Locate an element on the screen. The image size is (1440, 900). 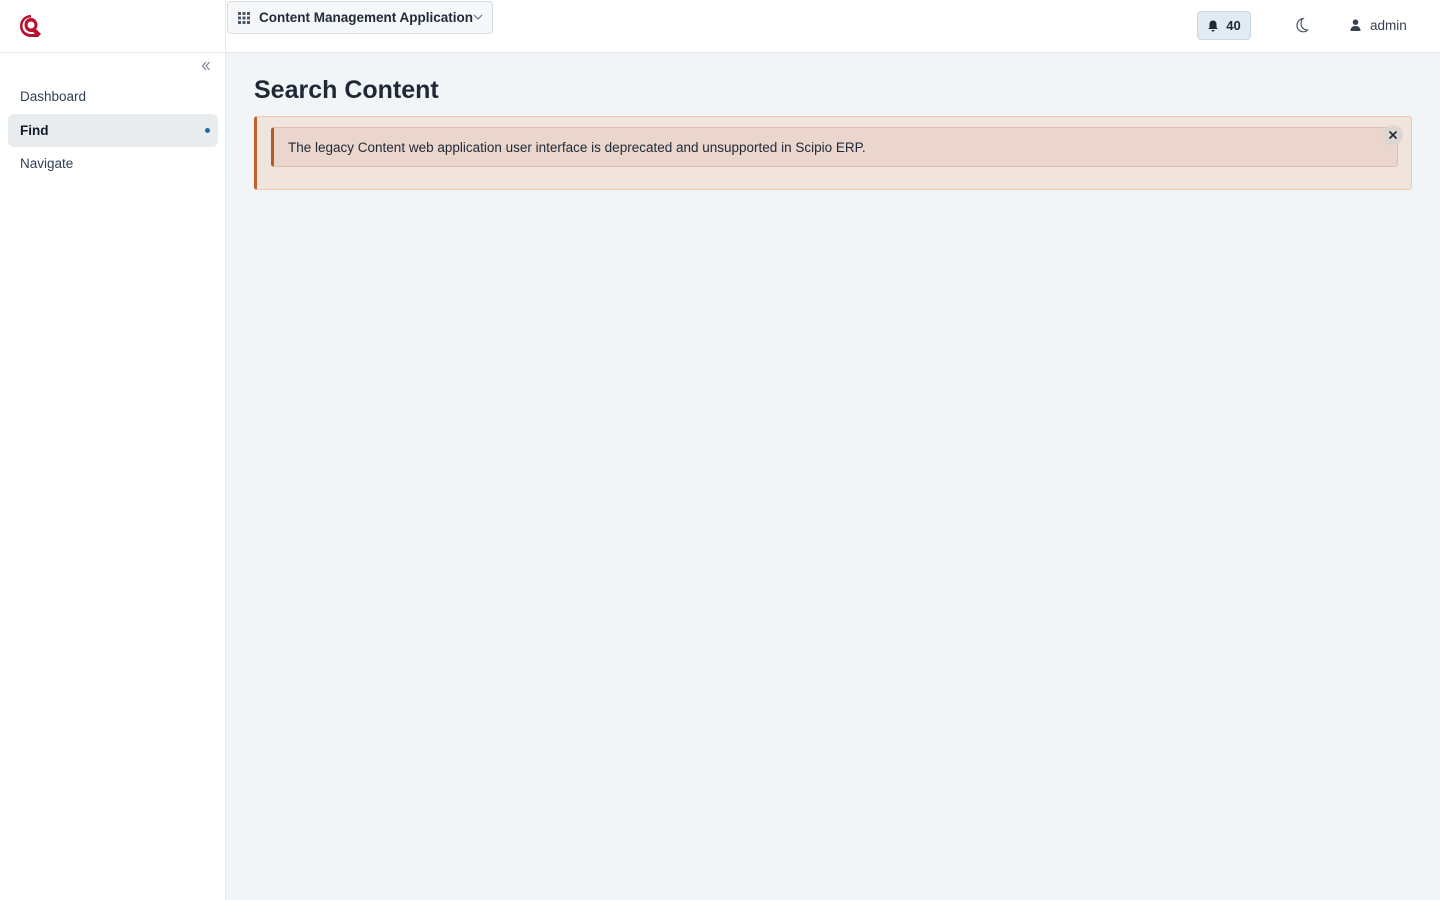
double-chevron-left-icon is located at coordinates (205, 66).